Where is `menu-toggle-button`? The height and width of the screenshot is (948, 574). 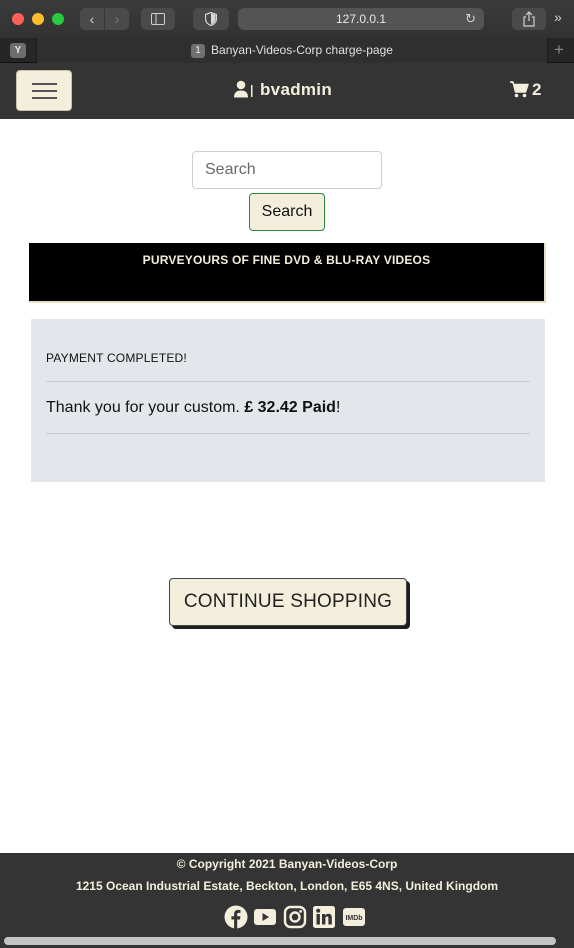
menu-toggle-button is located at coordinates (44, 90).